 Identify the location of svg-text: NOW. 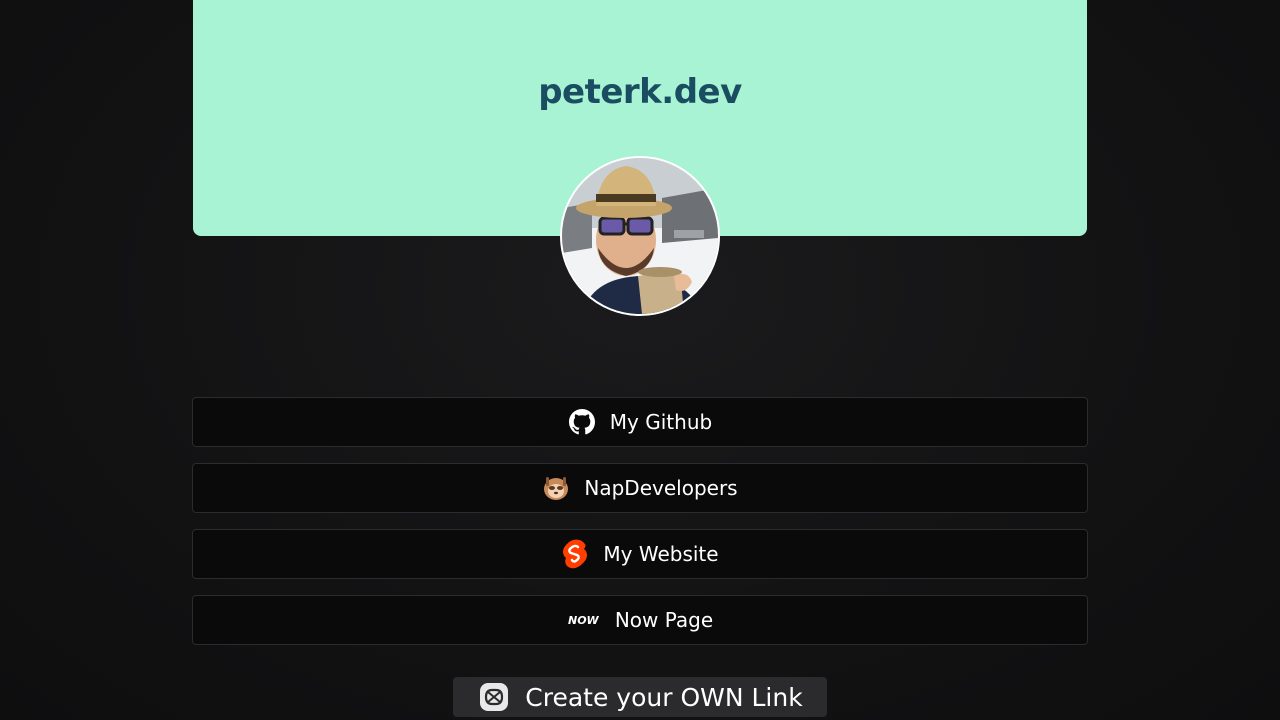
(584, 620).